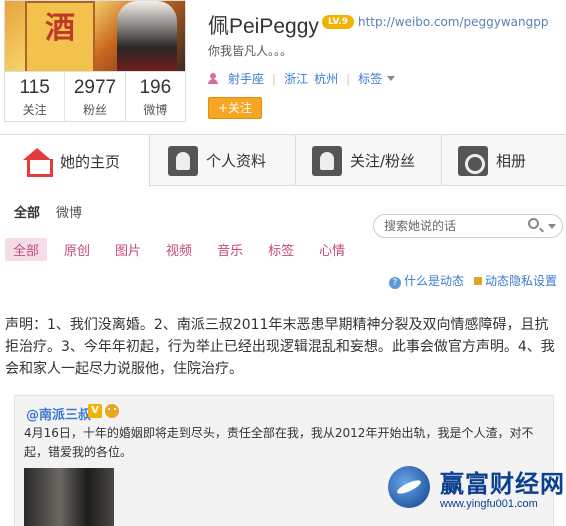  Describe the element at coordinates (434, 281) in the screenshot. I see `link-label: 什么是动态` at that location.